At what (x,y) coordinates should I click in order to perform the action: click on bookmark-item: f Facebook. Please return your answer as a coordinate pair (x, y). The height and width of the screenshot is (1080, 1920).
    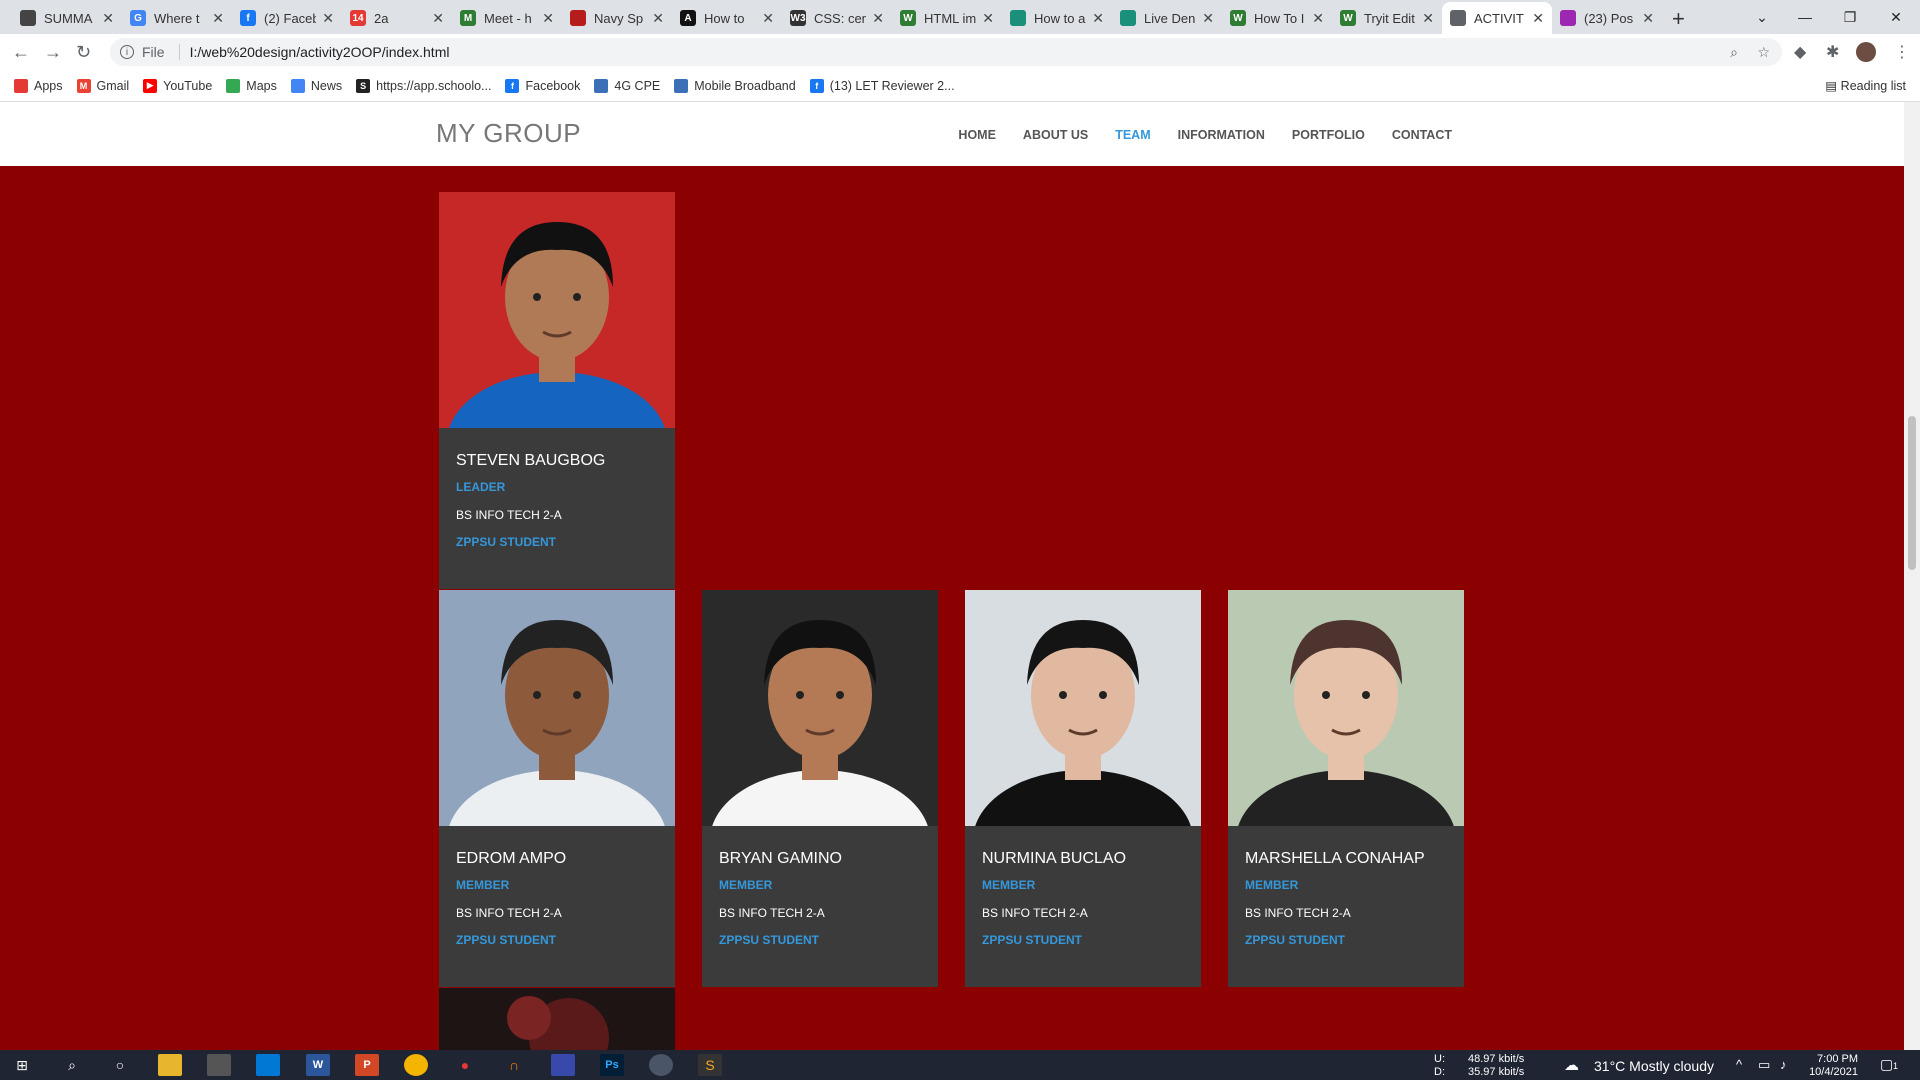
    Looking at the image, I should click on (543, 85).